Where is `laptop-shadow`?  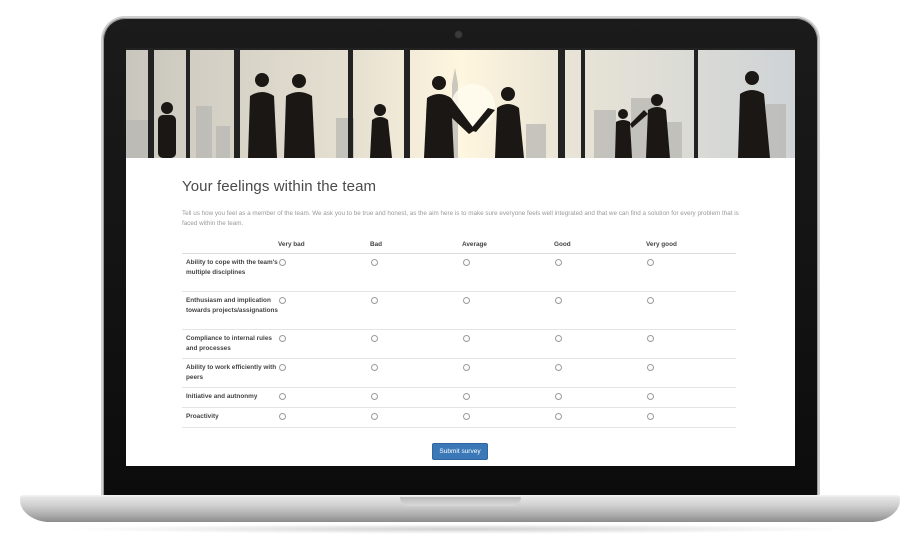 laptop-shadow is located at coordinates (460, 529).